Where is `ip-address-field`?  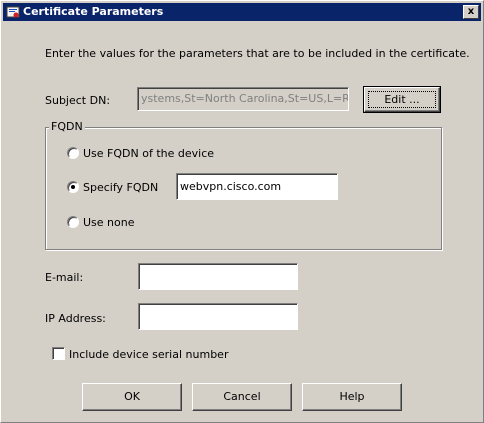
ip-address-field is located at coordinates (218, 316).